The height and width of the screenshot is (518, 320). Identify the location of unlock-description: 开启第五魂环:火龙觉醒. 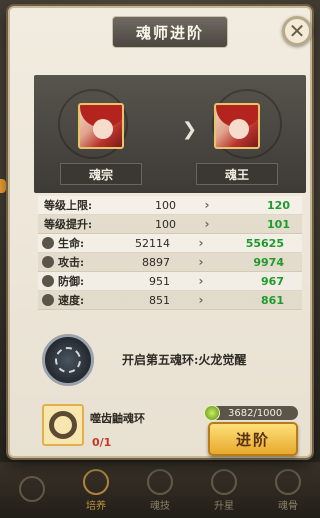
(184, 360).